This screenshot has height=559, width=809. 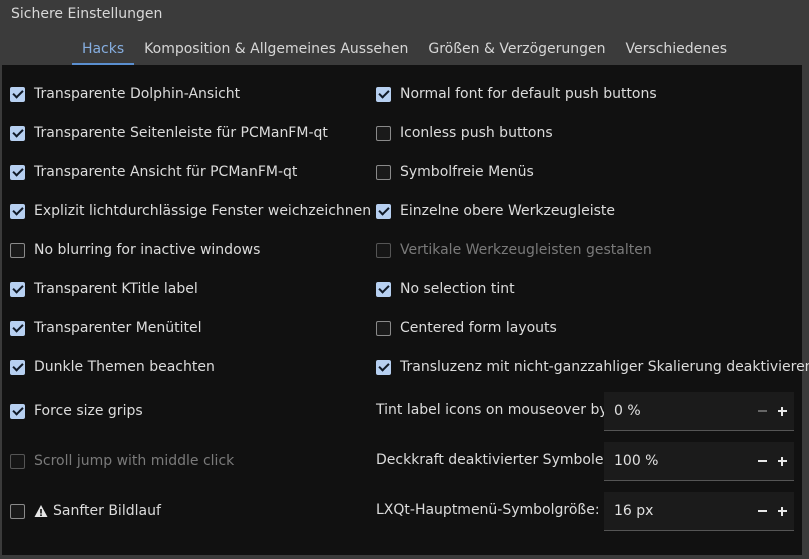 What do you see at coordinates (116, 289) in the screenshot?
I see `option-label: Transparent KTitle label` at bounding box center [116, 289].